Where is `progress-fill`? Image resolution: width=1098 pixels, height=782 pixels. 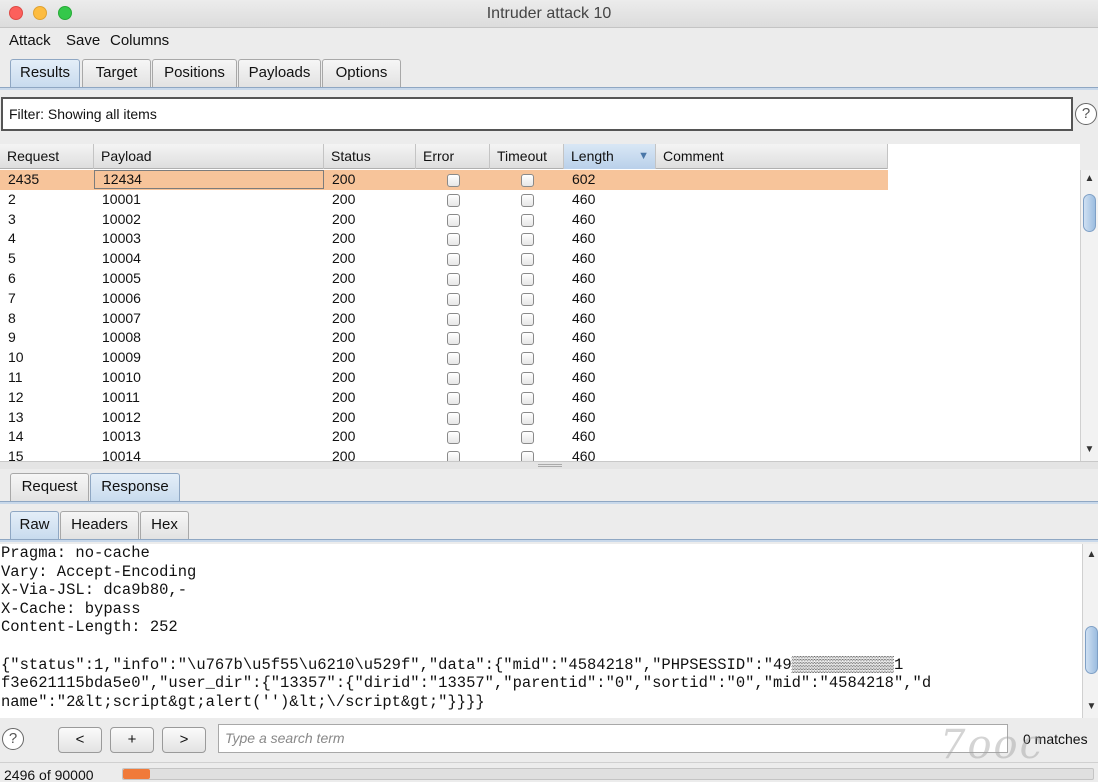 progress-fill is located at coordinates (136, 774).